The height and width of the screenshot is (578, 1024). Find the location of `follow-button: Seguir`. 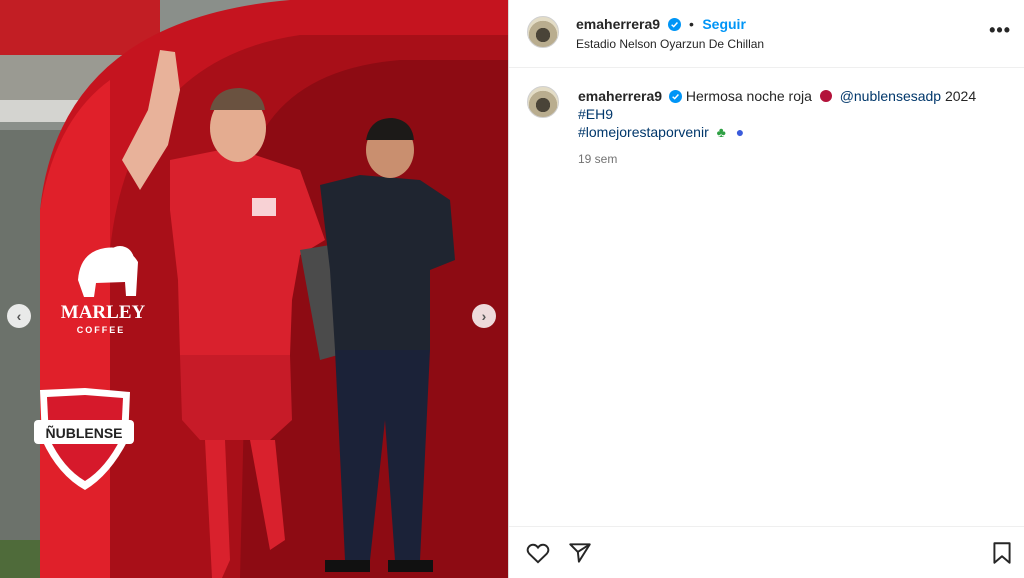

follow-button: Seguir is located at coordinates (724, 24).